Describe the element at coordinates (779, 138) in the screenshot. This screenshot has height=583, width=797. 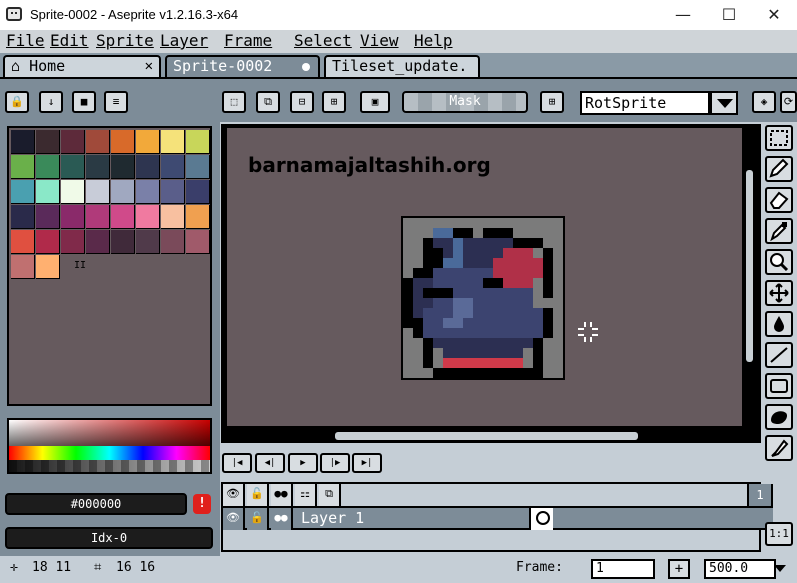
I see `rectangular-marquee-tool` at that location.